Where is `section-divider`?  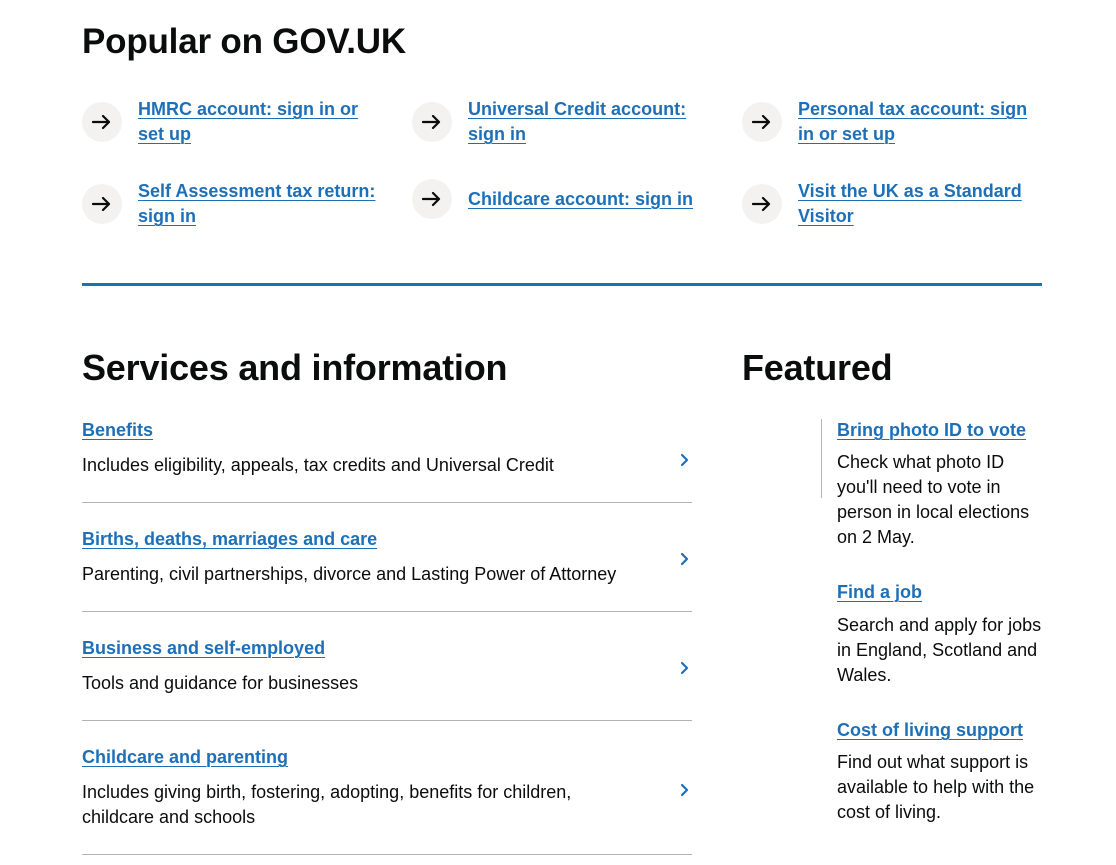 section-divider is located at coordinates (562, 284).